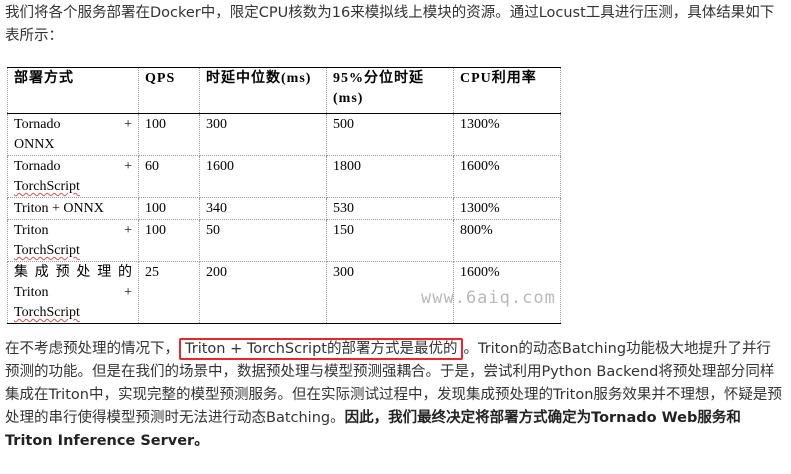 The image size is (791, 474). I want to click on cell-method: Tornado + TorchScript, so click(73, 176).